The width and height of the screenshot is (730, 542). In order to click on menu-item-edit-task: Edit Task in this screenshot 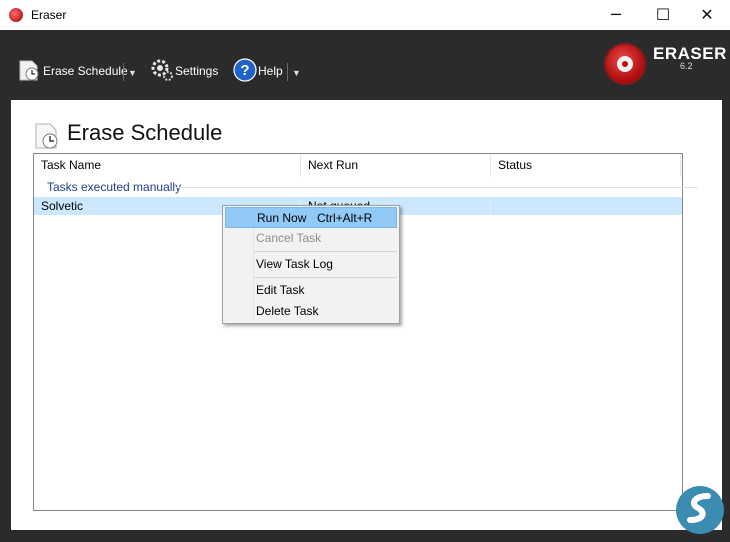, I will do `click(311, 290)`.